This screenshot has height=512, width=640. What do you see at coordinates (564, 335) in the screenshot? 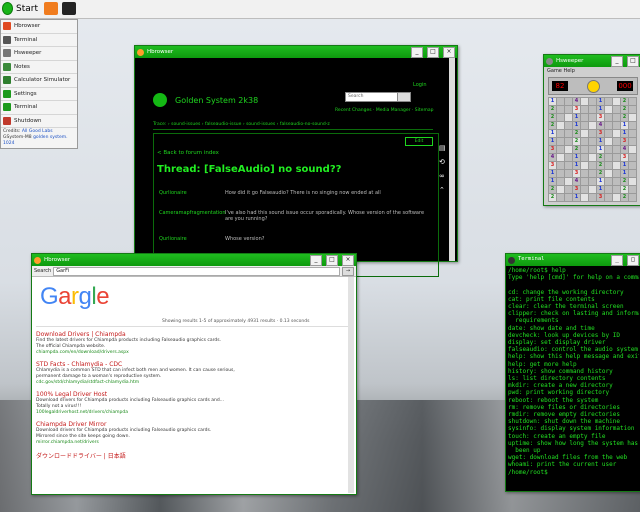
I see `terminal-line: devcheck: look up devices by ID` at bounding box center [564, 335].